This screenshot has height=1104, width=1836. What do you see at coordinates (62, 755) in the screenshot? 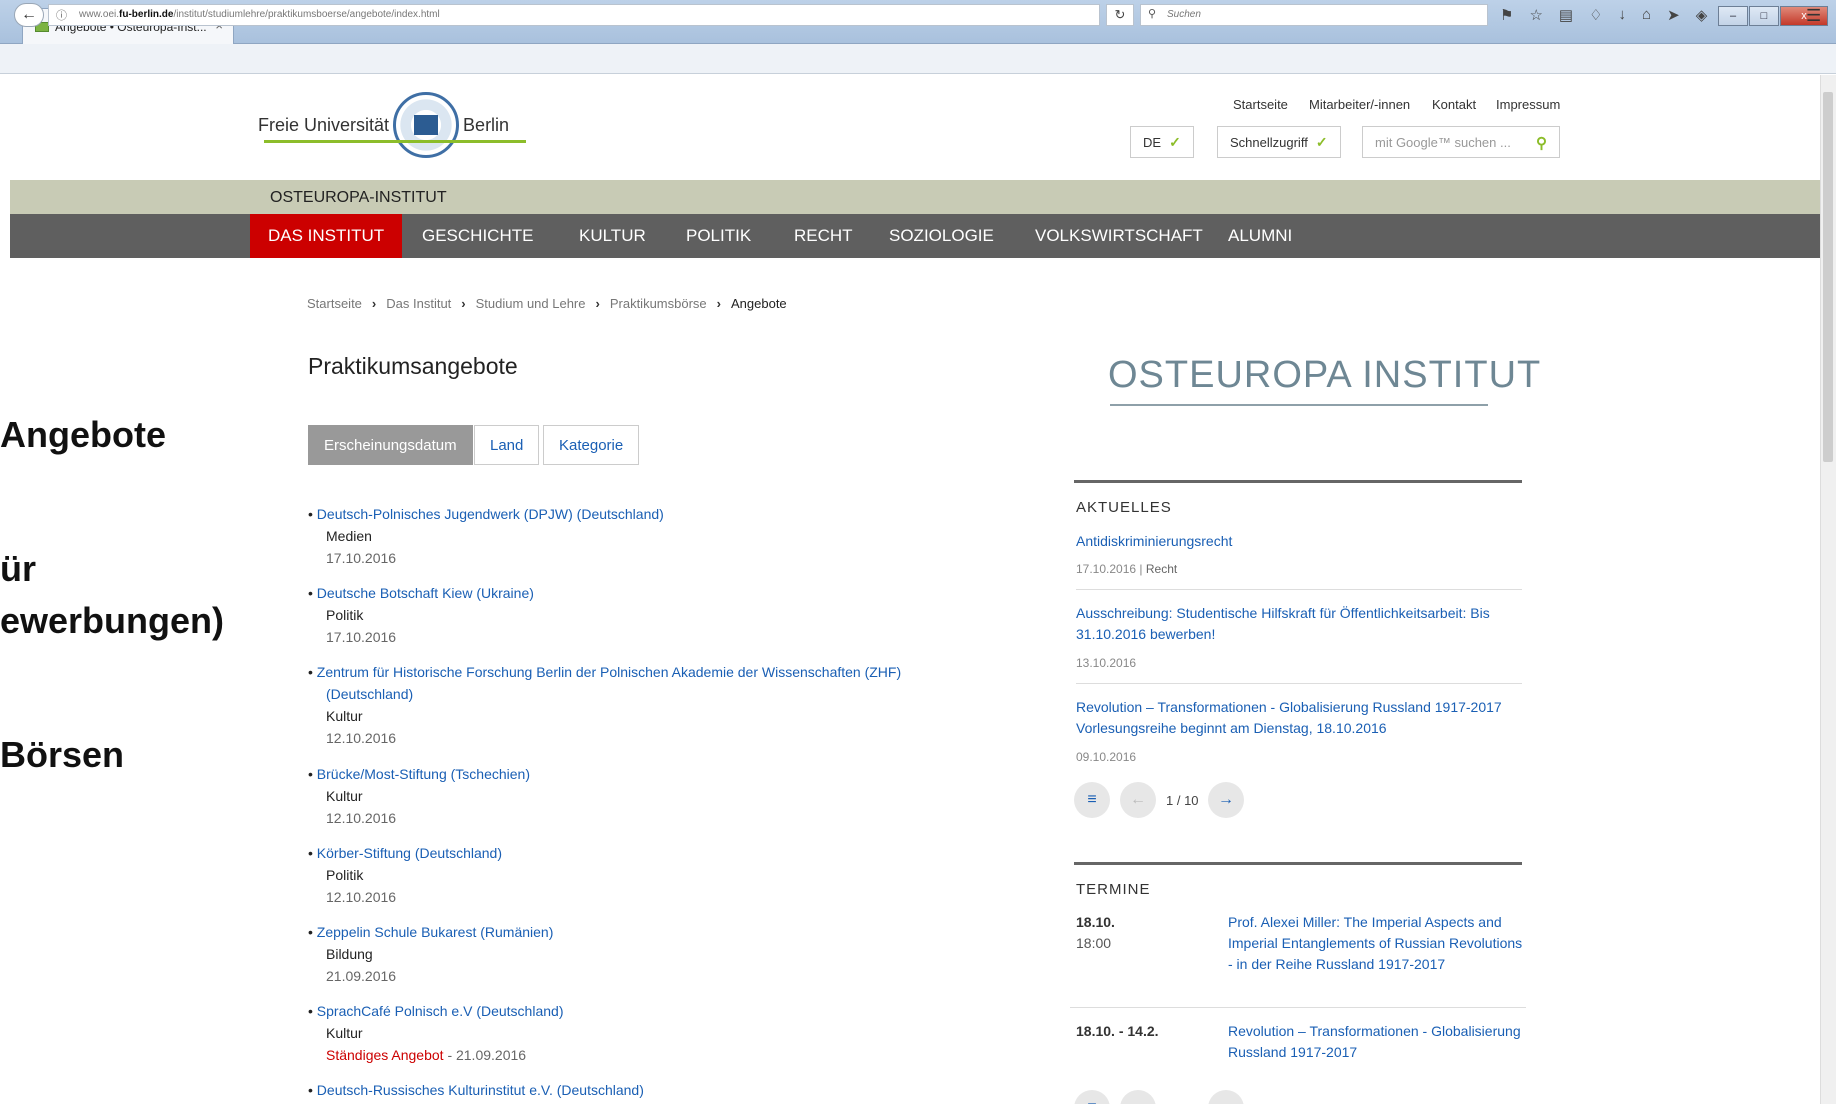
I see `side-nav-boersen: Börsen` at bounding box center [62, 755].